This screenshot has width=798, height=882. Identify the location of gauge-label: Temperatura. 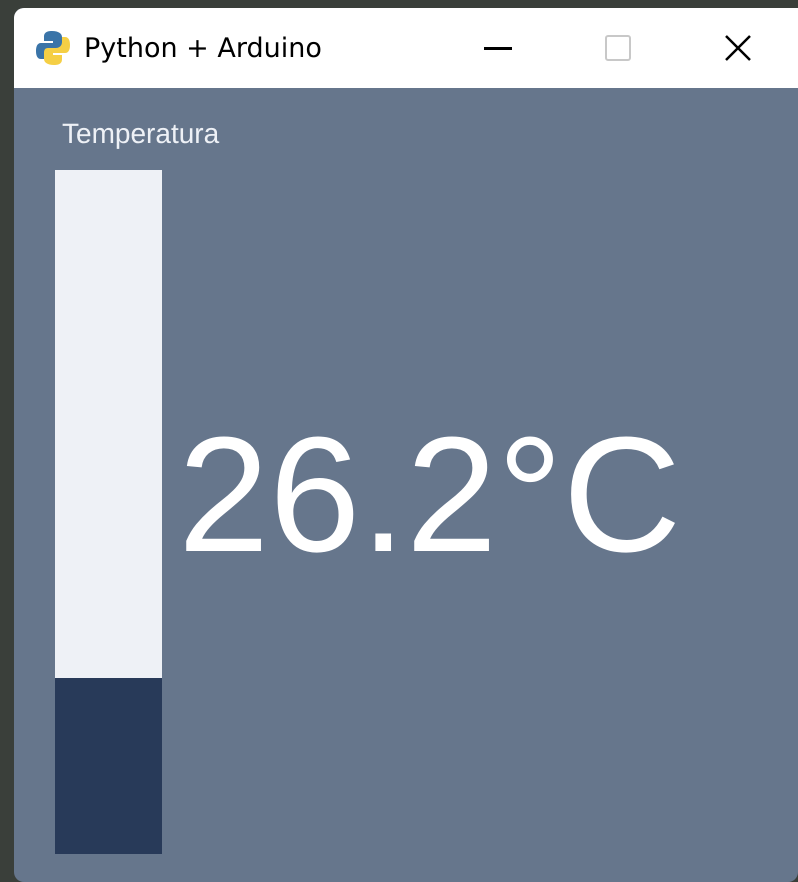
(141, 134).